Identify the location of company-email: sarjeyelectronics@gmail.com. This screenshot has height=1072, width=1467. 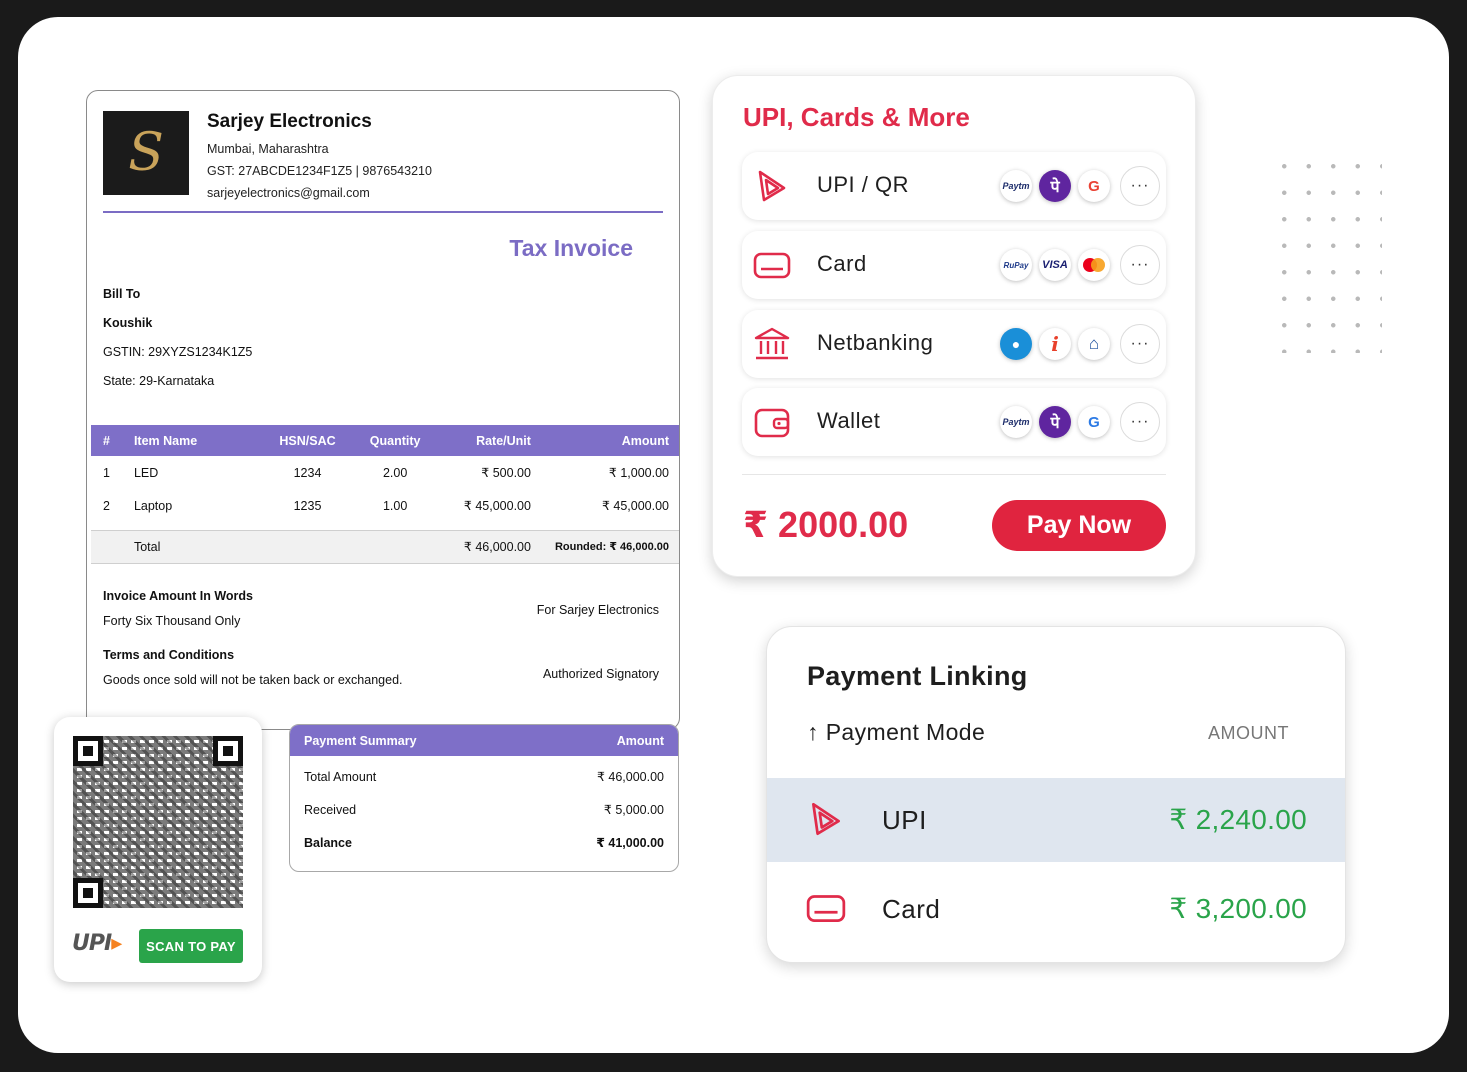
(288, 193).